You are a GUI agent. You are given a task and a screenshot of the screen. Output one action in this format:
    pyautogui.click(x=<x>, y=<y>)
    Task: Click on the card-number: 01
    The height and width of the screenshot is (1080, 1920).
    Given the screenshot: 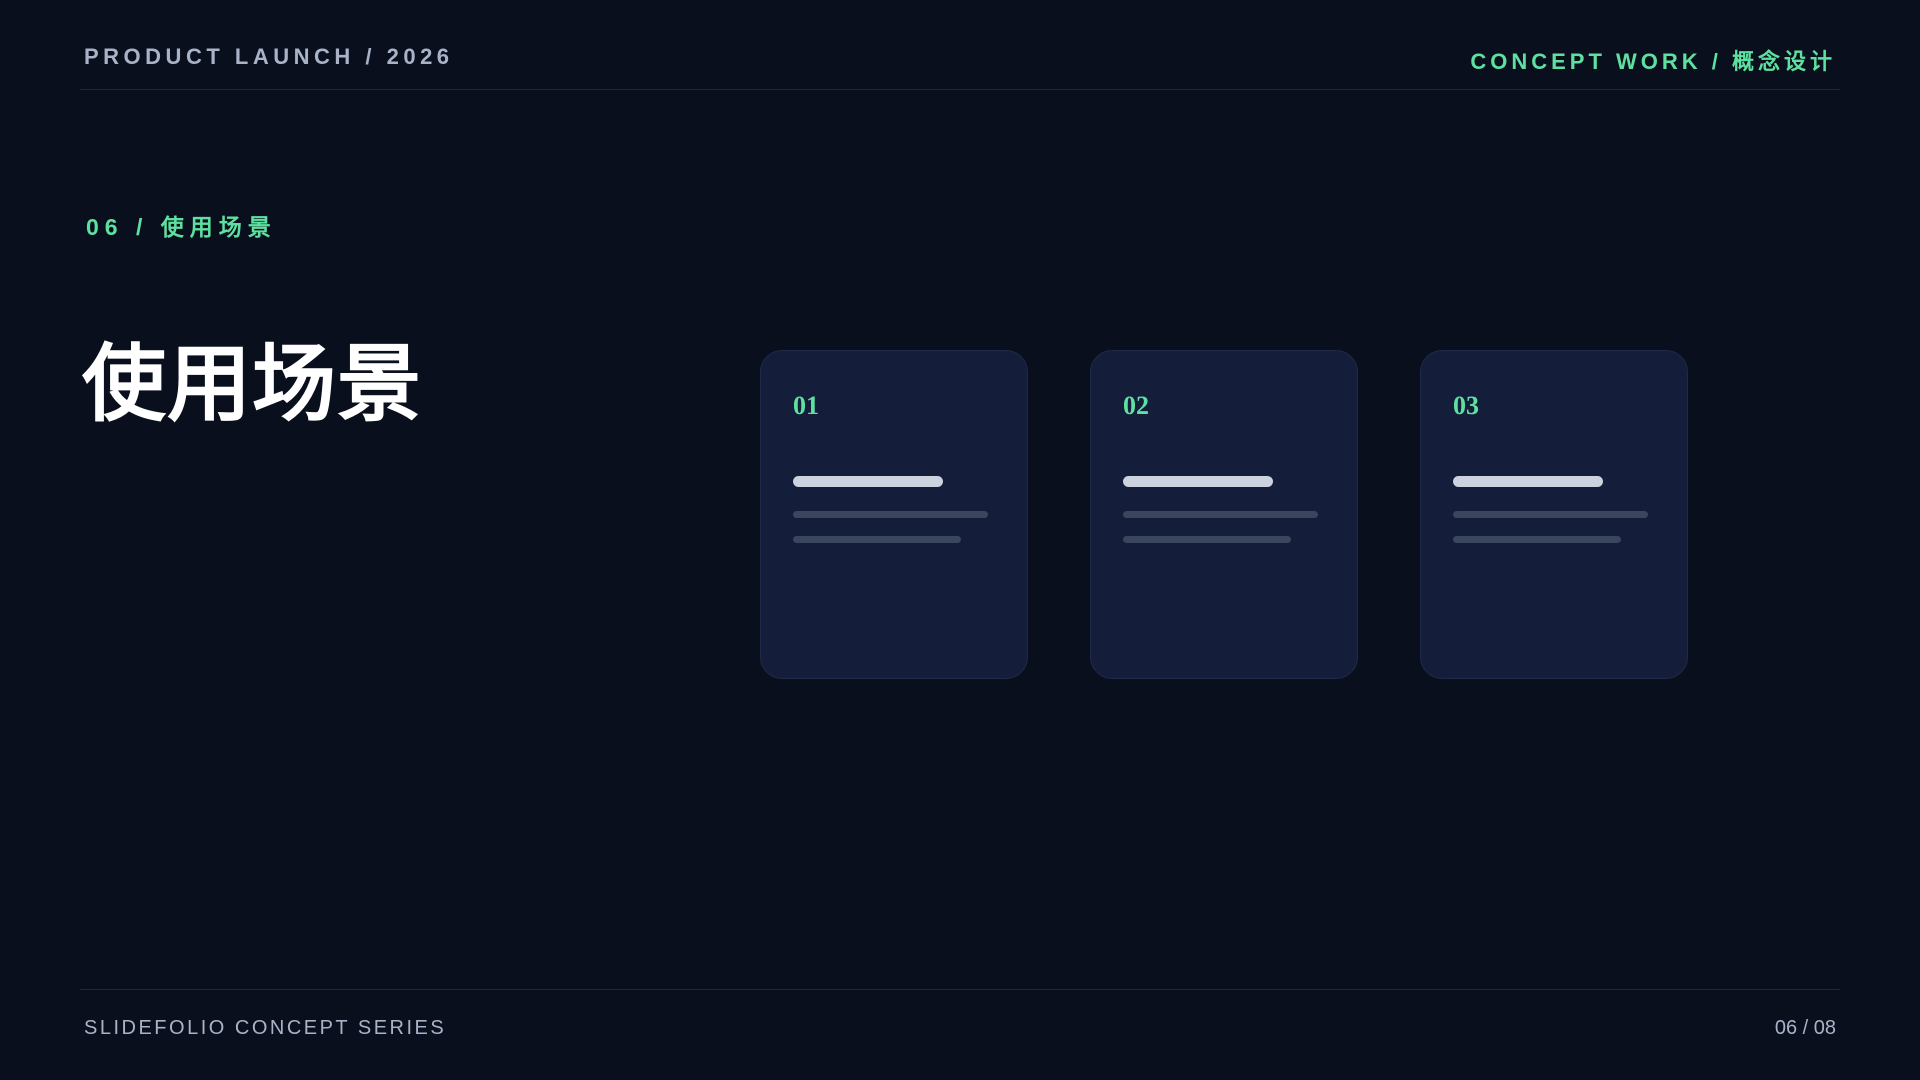 What is the action you would take?
    pyautogui.click(x=806, y=405)
    